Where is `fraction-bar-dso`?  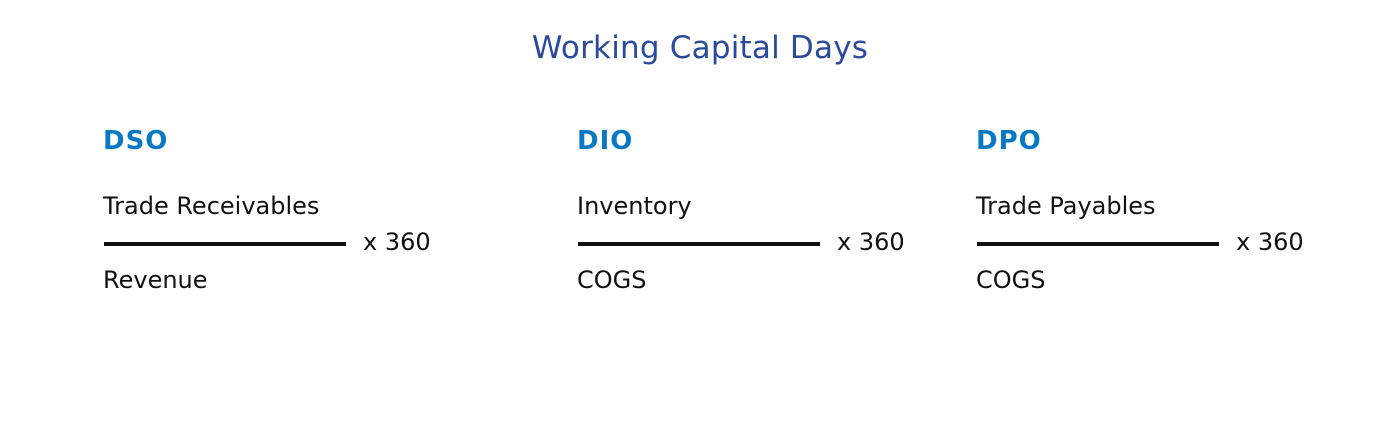 fraction-bar-dso is located at coordinates (225, 244).